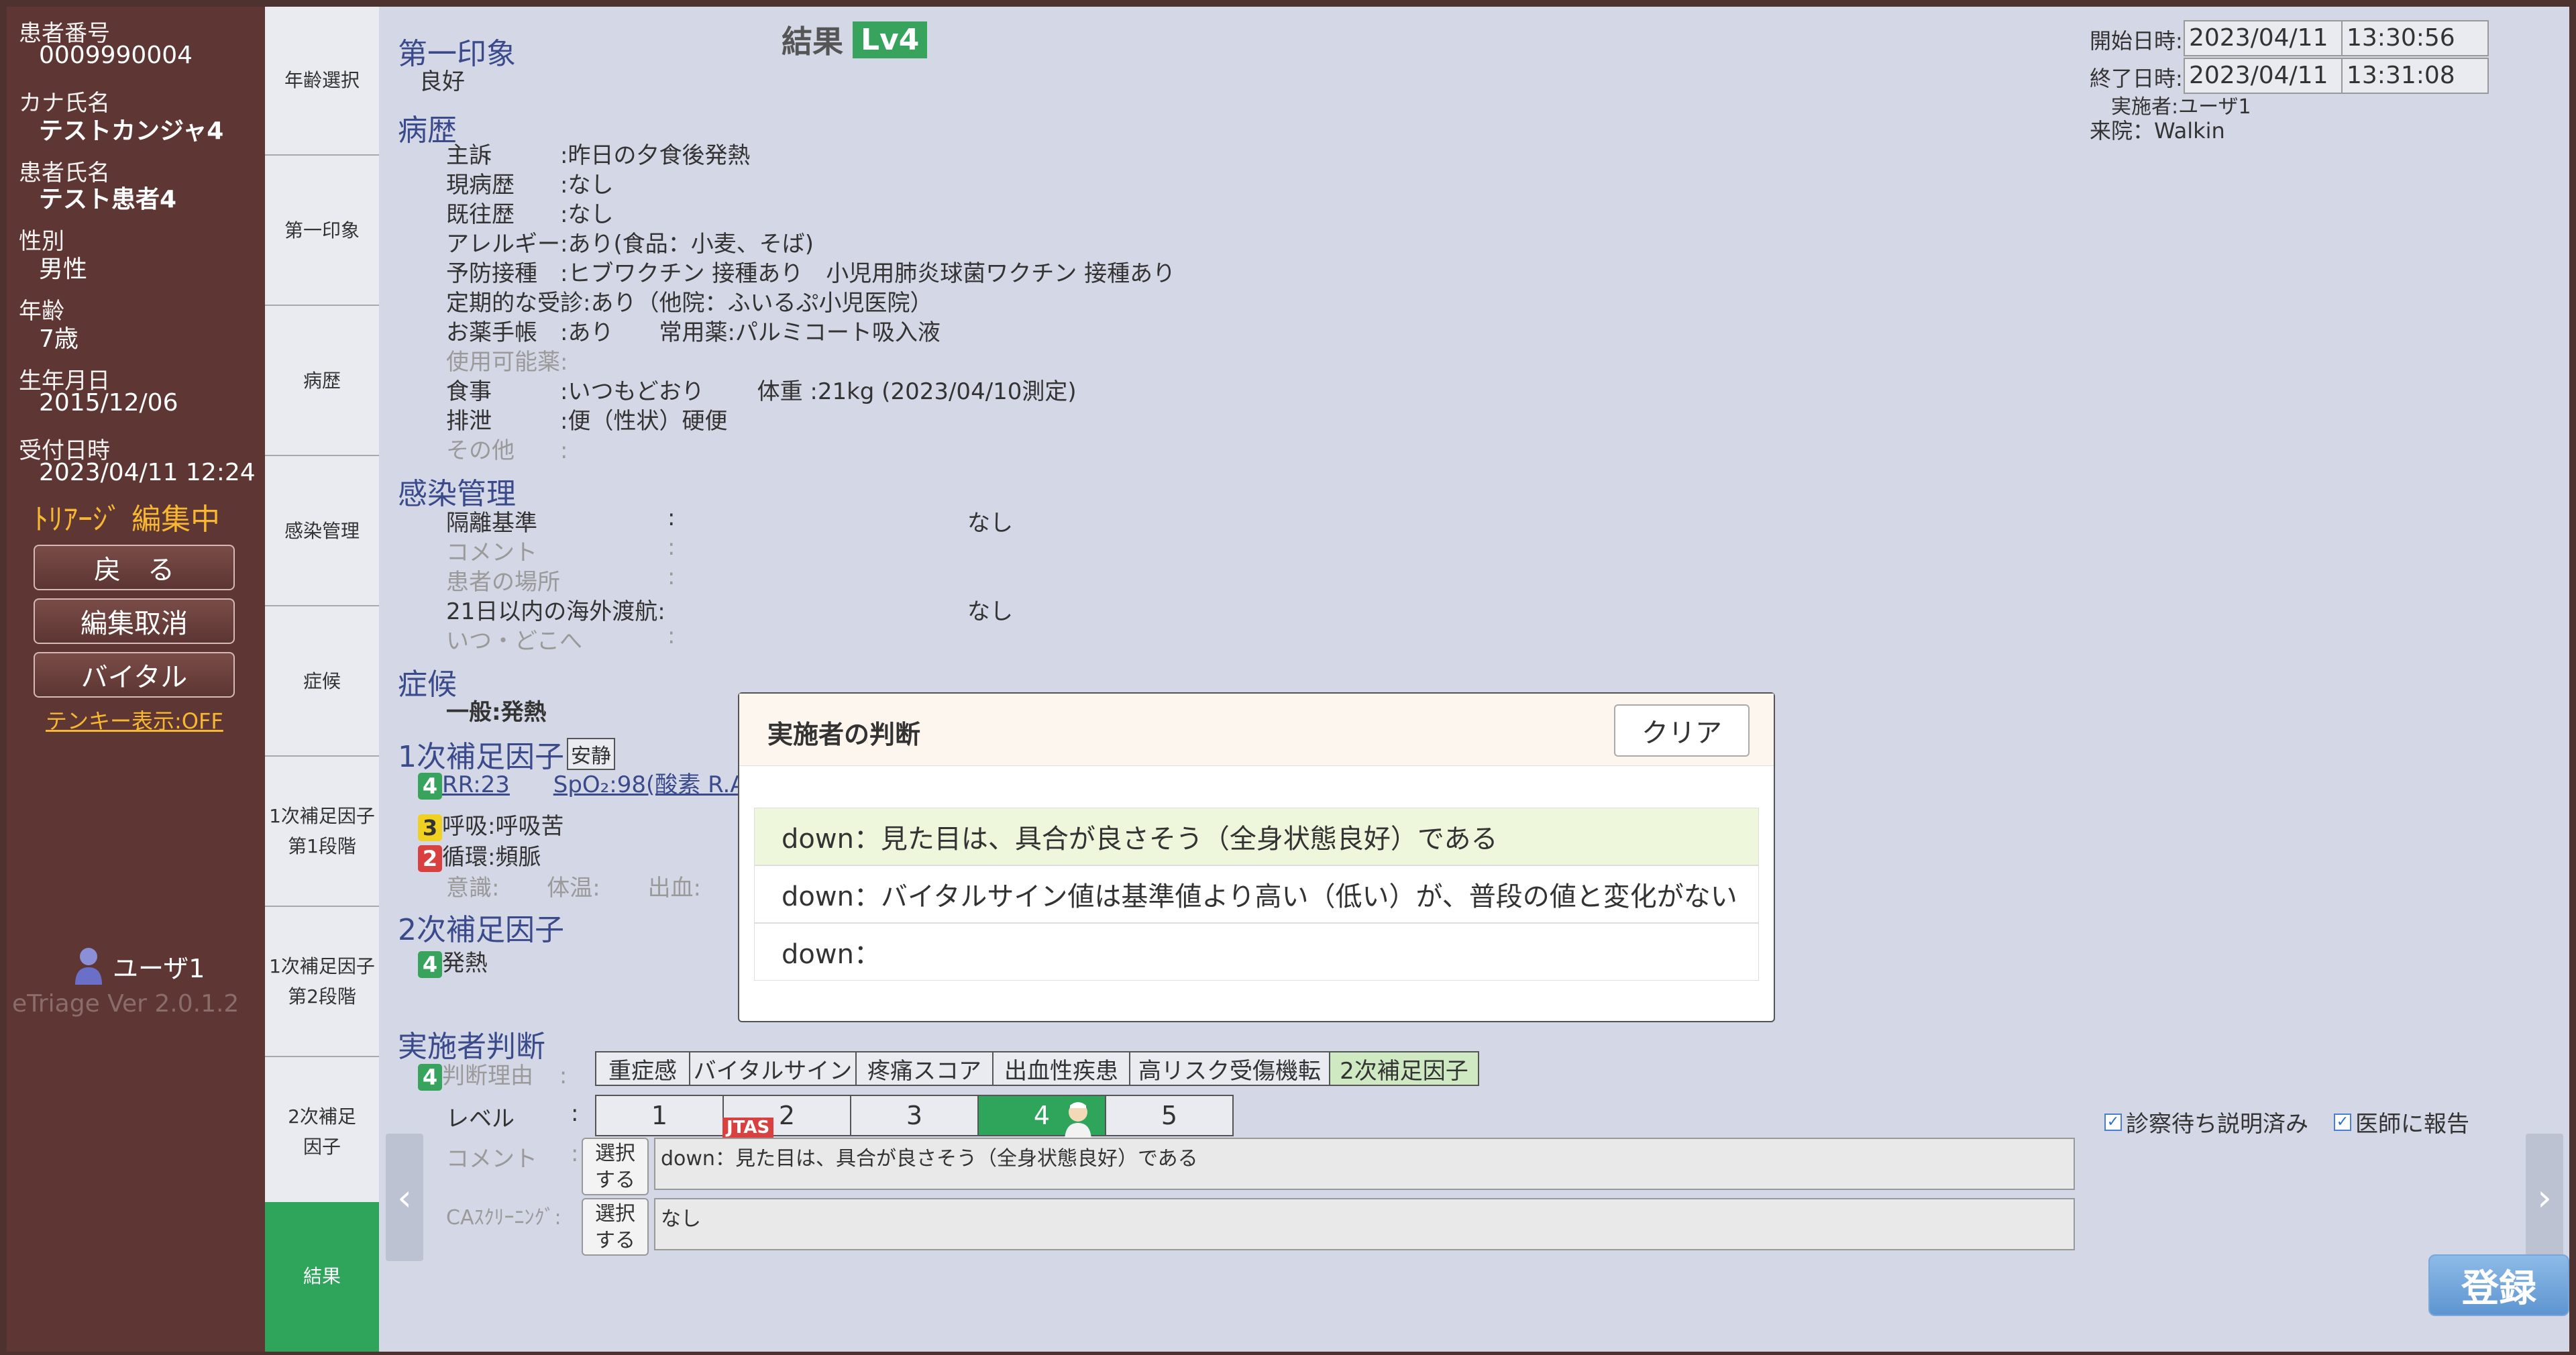 The width and height of the screenshot is (2576, 1355). Describe the element at coordinates (476, 784) in the screenshot. I see `rr-value: RR:23` at that location.